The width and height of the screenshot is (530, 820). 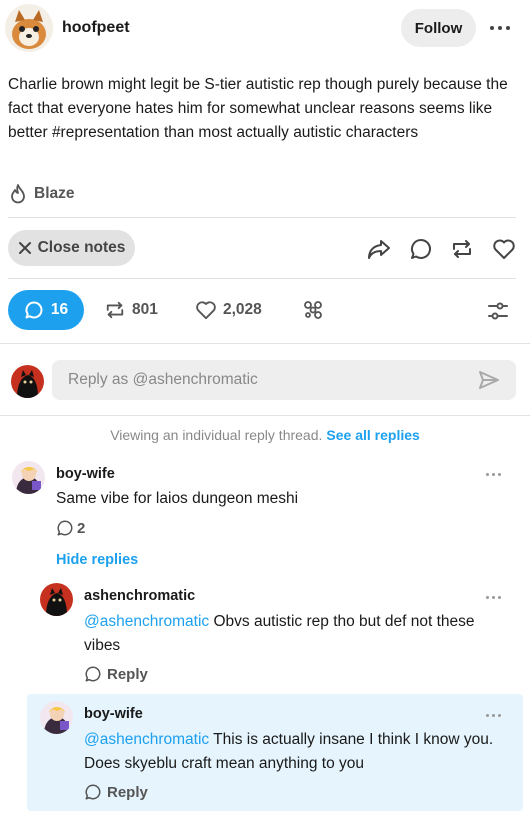 What do you see at coordinates (145, 309) in the screenshot?
I see `reblogs-count: 801` at bounding box center [145, 309].